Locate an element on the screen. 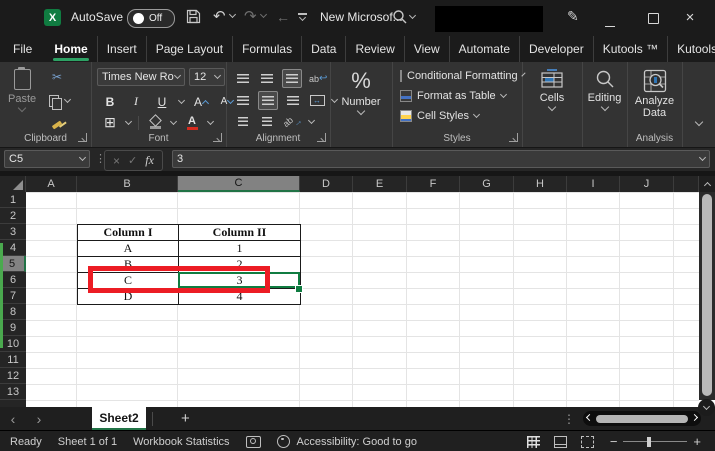  enter-icon: ✓ is located at coordinates (132, 160).